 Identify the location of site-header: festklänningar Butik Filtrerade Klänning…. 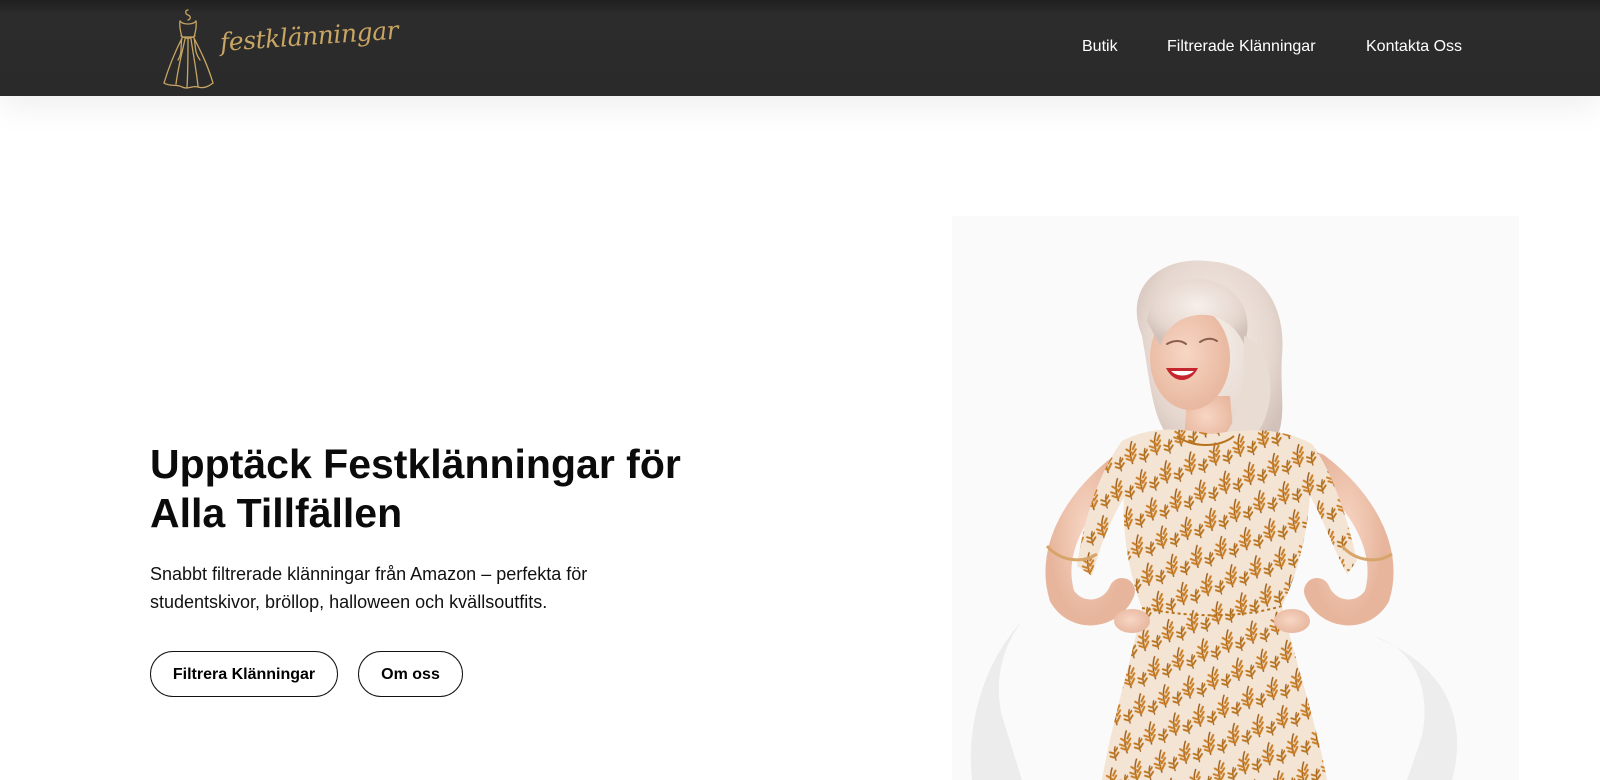
(800, 48).